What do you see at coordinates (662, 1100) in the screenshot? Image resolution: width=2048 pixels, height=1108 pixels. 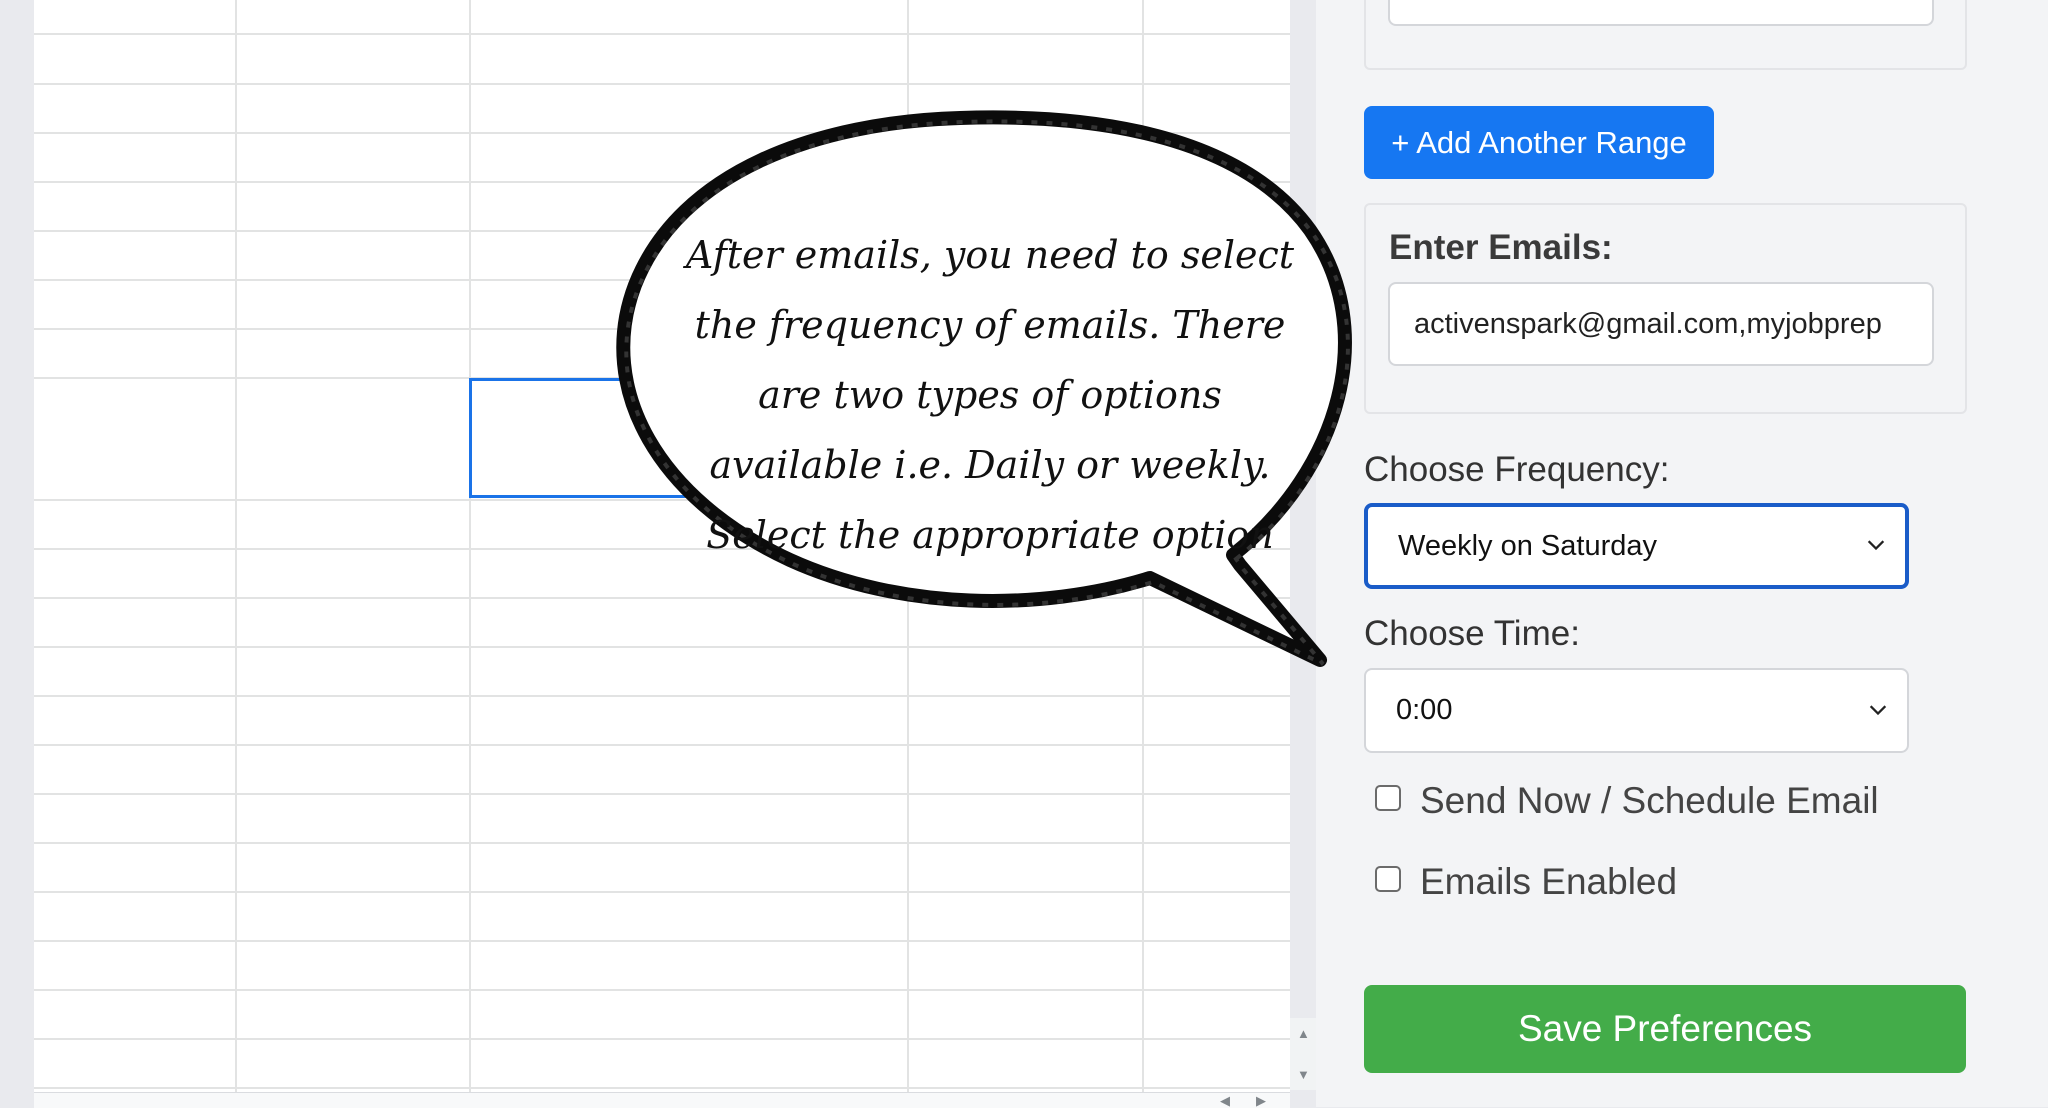 I see `horizontal-scrollbar: ◀ ▶` at bounding box center [662, 1100].